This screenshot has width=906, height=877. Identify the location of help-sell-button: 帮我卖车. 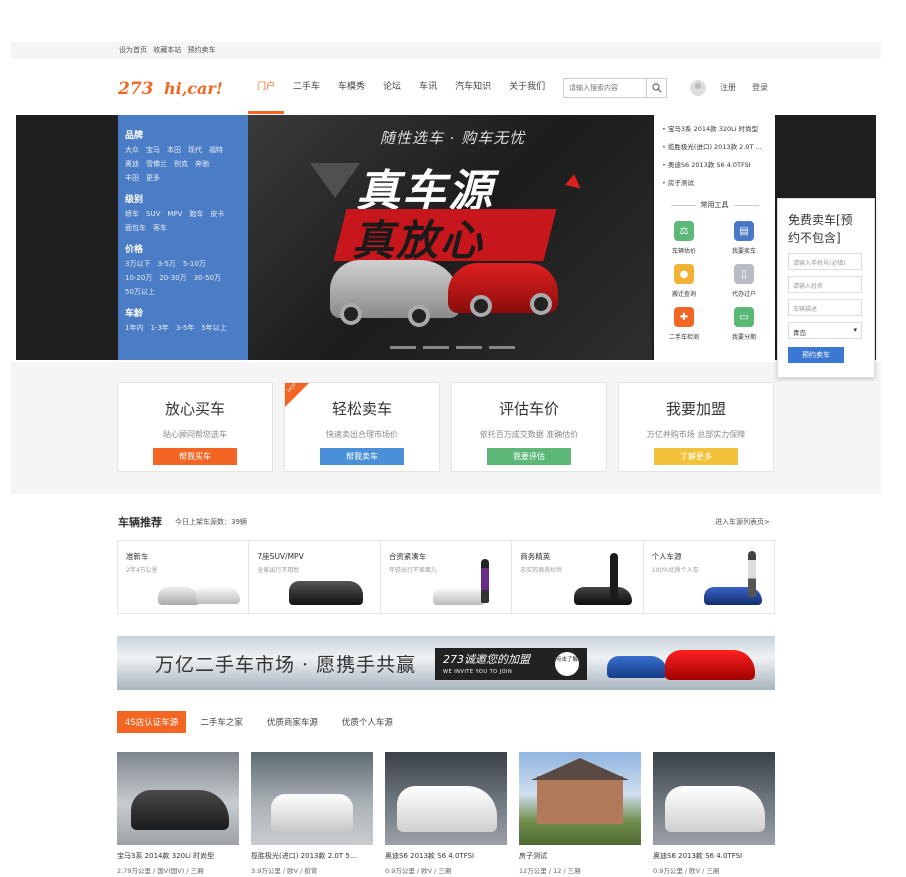
(362, 456).